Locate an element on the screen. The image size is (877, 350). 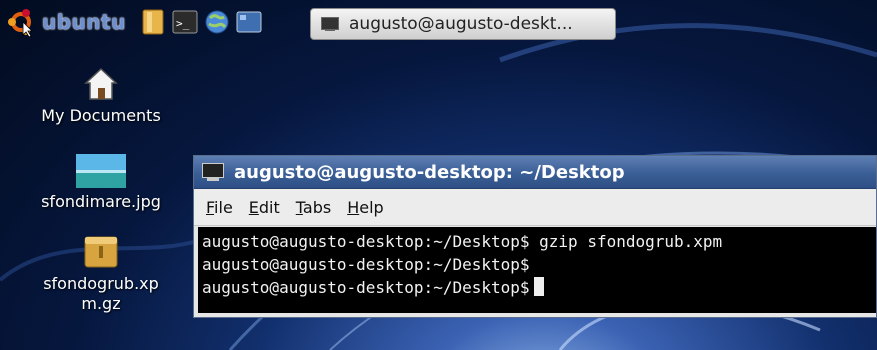
desktop-icon-label: My Documents is located at coordinates (101, 115).